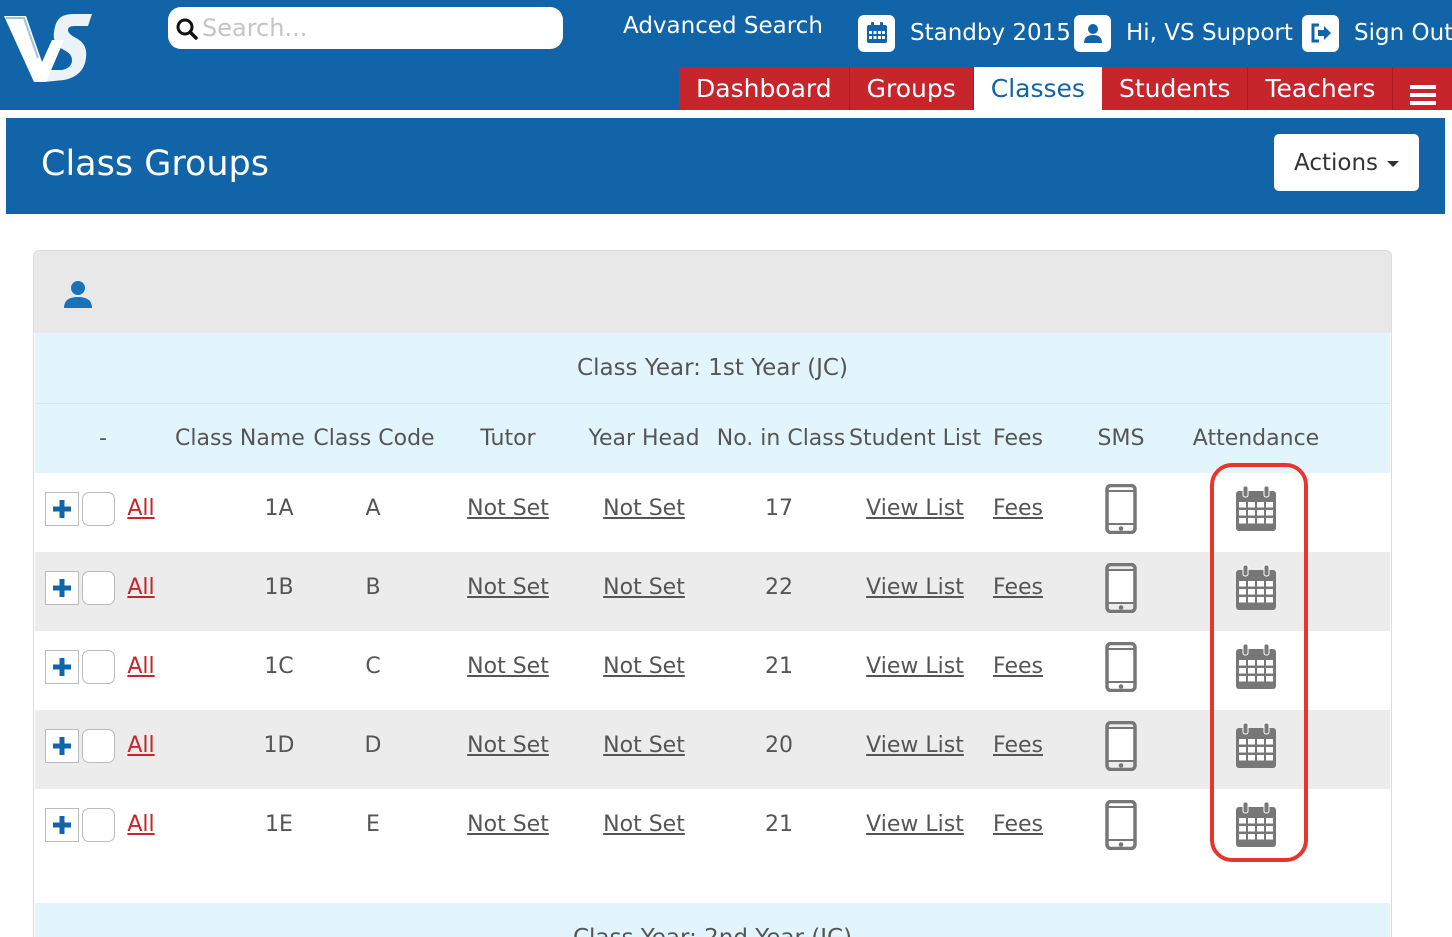 The width and height of the screenshot is (1452, 937). Describe the element at coordinates (240, 438) in the screenshot. I see `col-class-name: Class Name` at that location.